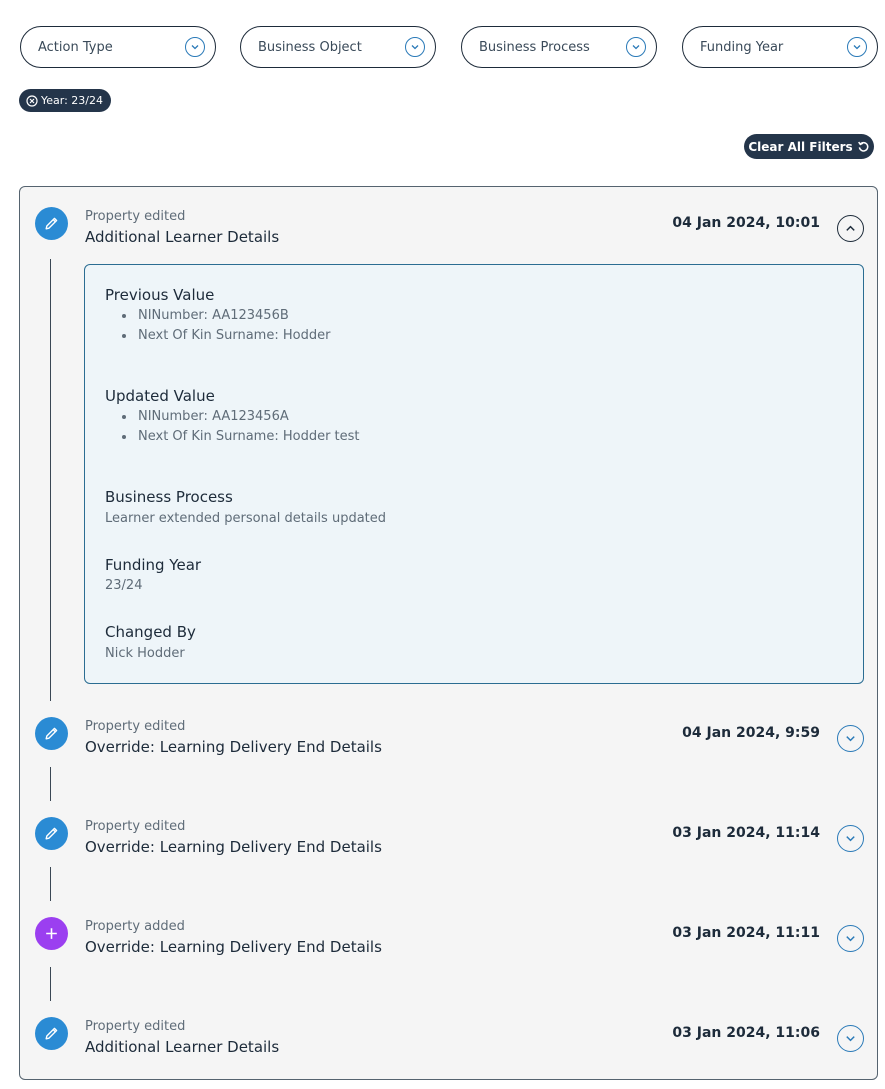 The width and height of the screenshot is (885, 1089). Describe the element at coordinates (124, 585) in the screenshot. I see `funding-year-value: 23/24` at that location.